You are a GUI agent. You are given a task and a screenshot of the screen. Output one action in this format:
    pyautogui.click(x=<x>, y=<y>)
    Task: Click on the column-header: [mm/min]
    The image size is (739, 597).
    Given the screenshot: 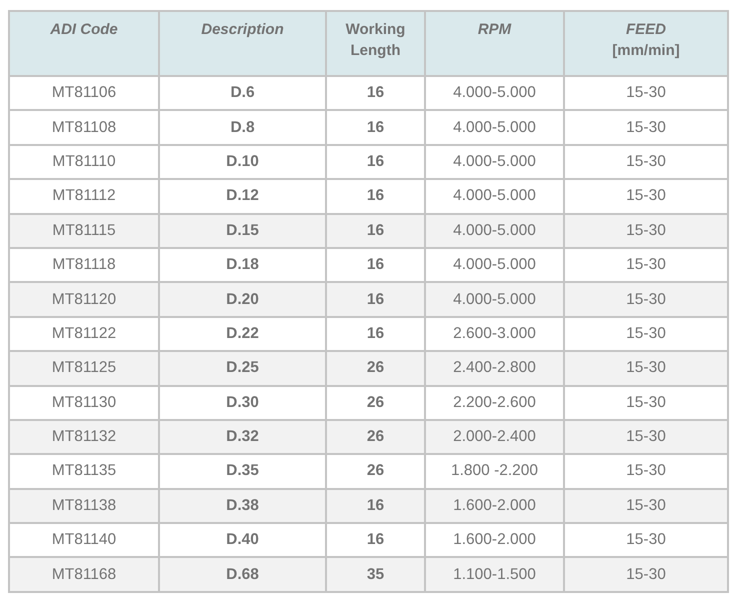 What is the action you would take?
    pyautogui.click(x=646, y=51)
    